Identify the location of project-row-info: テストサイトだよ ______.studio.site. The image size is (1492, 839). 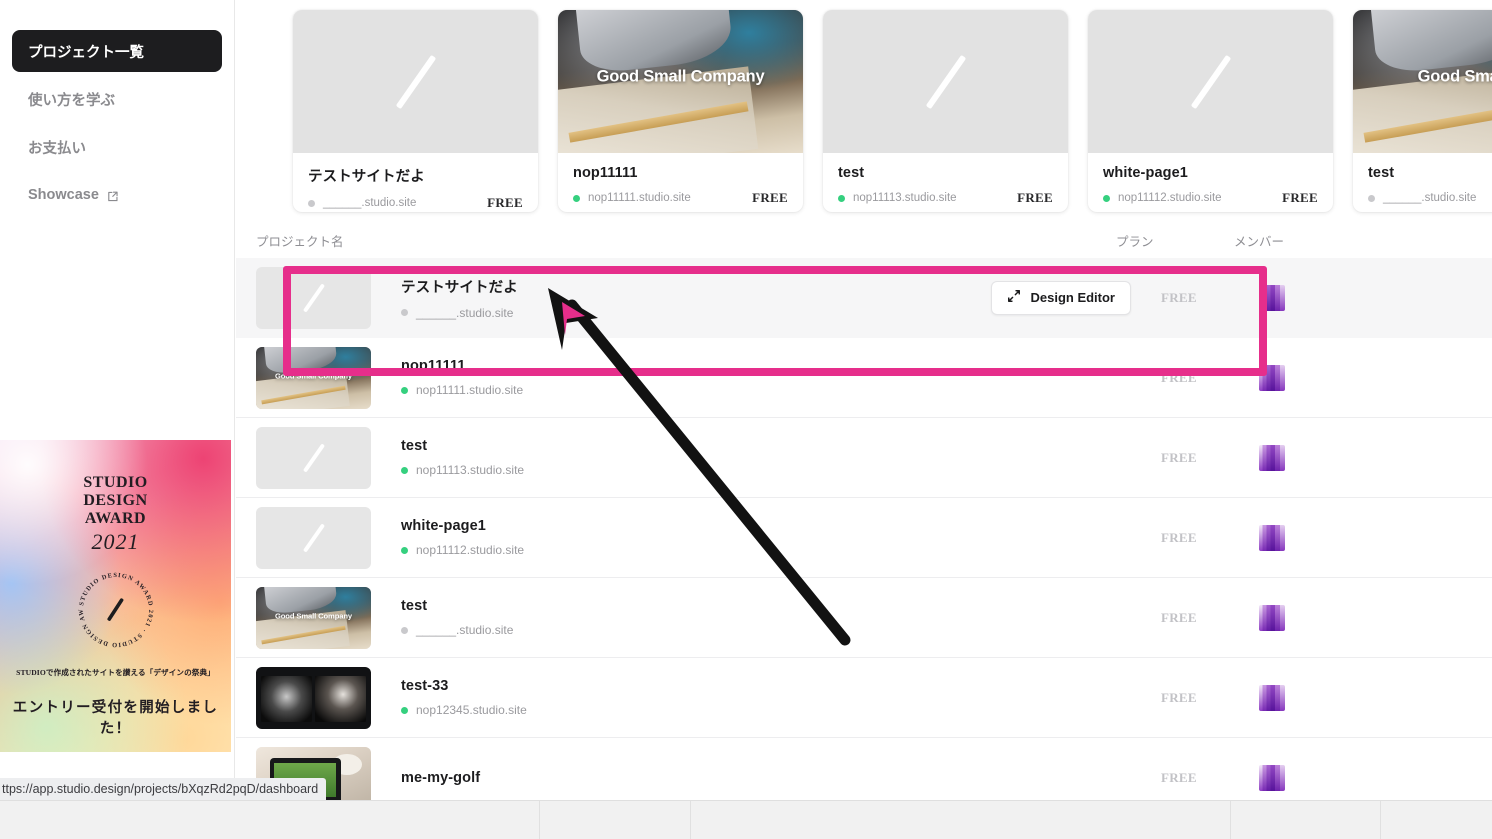
(666, 298).